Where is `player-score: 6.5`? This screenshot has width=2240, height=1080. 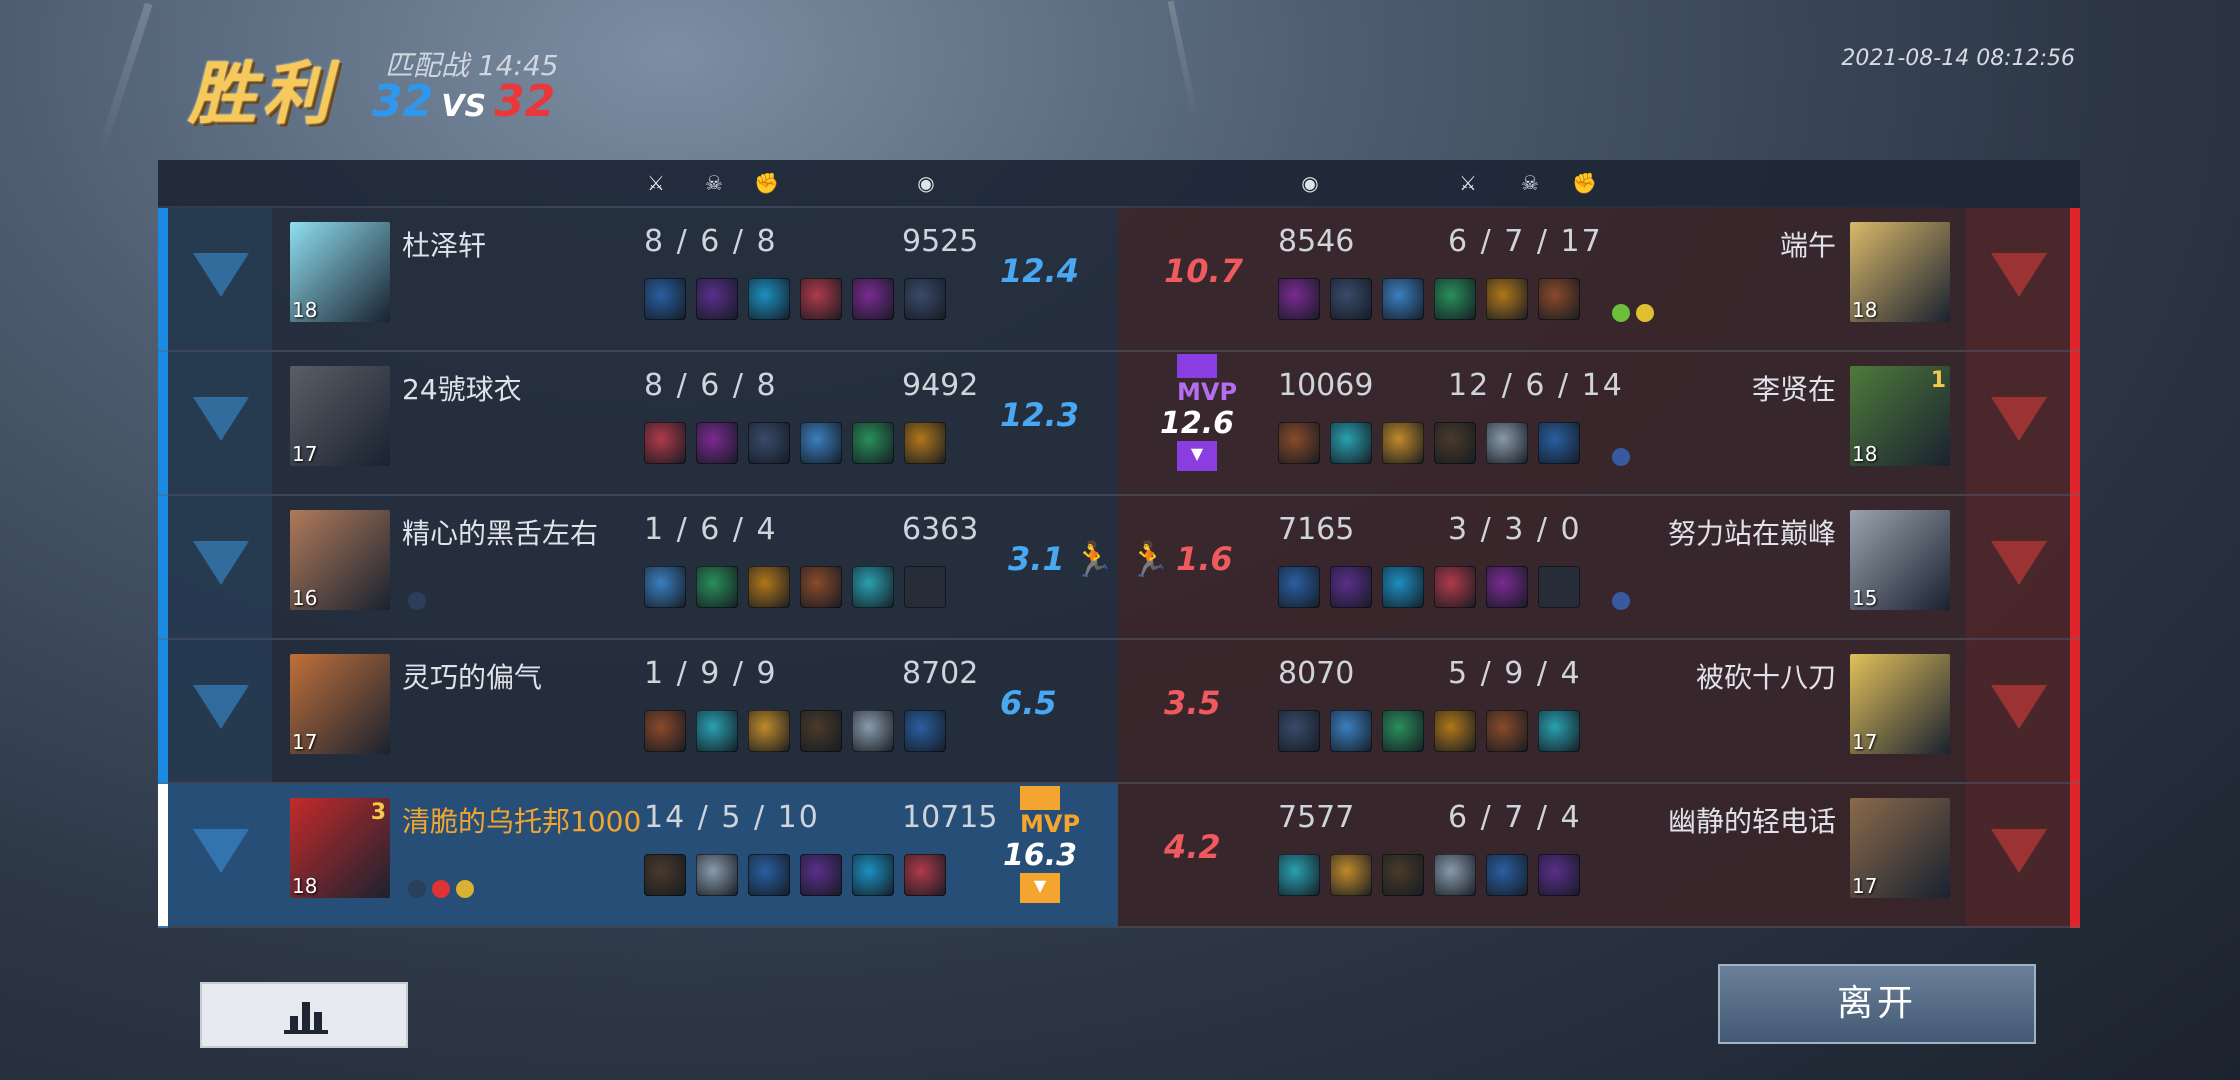
player-score: 6.5 is located at coordinates (1028, 703).